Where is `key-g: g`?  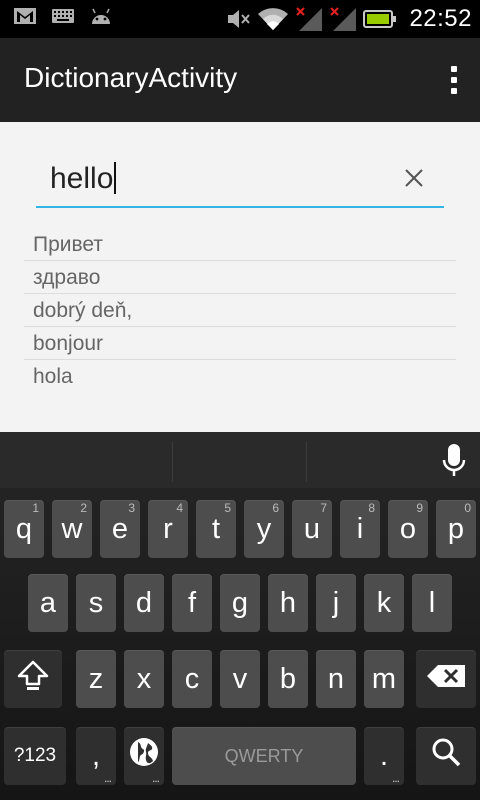
key-g: g is located at coordinates (240, 603).